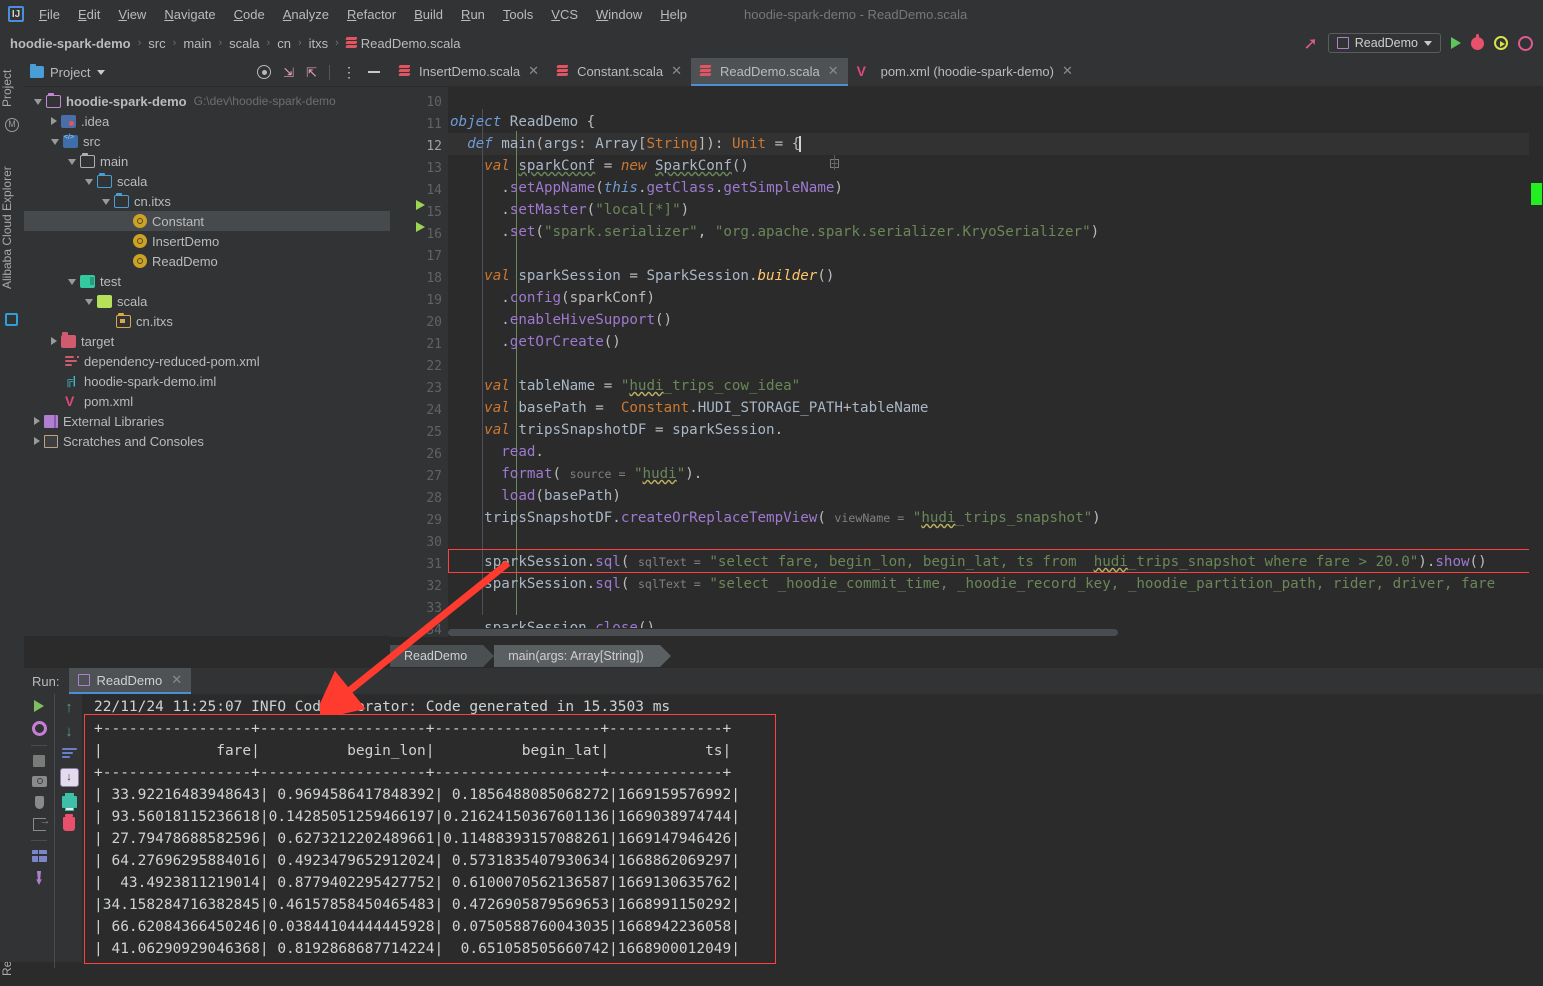 This screenshot has width=1543, height=986. What do you see at coordinates (207, 441) in the screenshot?
I see `tree-node-scratches-and-consoles: Scratches and Consoles` at bounding box center [207, 441].